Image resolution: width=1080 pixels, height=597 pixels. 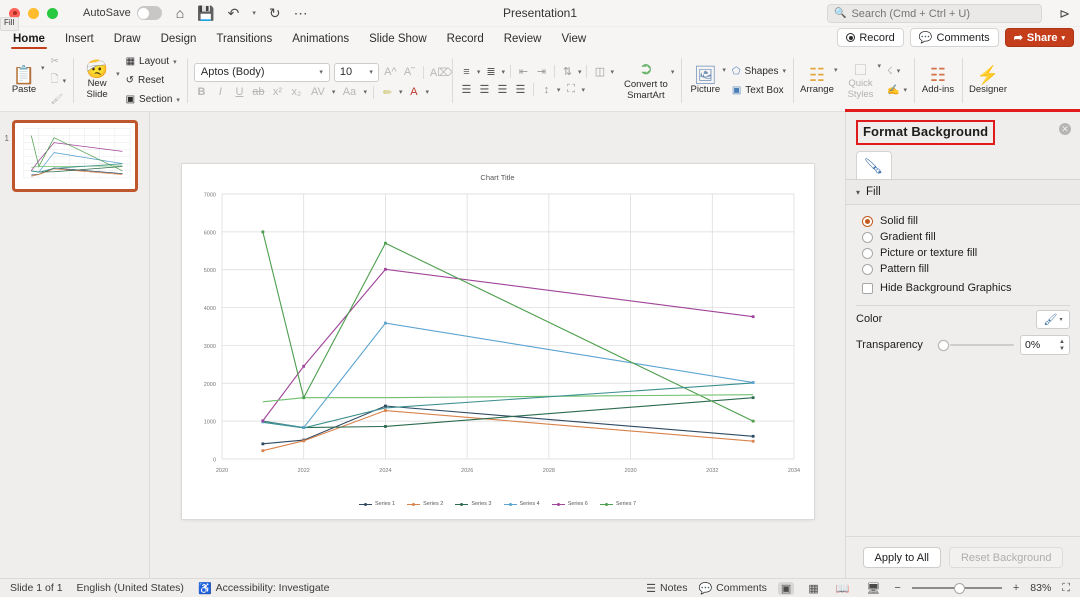 I want to click on radio-solid-fill, so click(x=867, y=221).